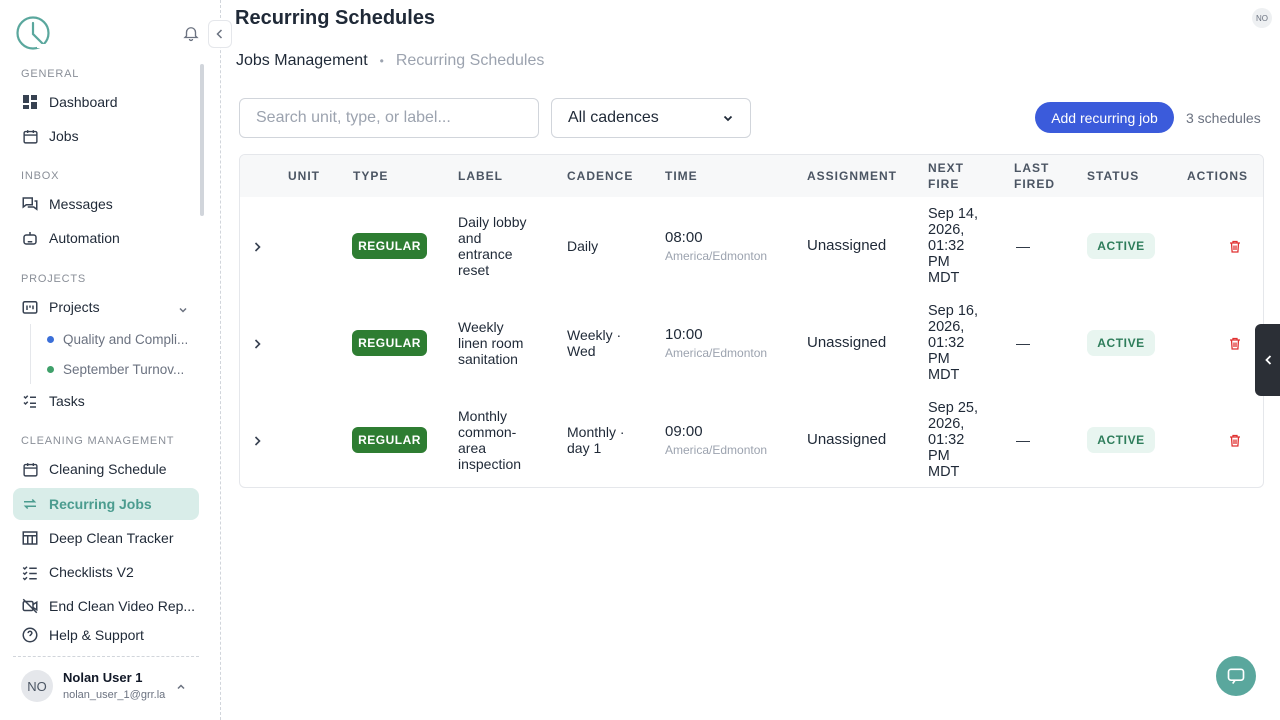  Describe the element at coordinates (946, 176) in the screenshot. I see `col-next-fire: NEXT FIRE` at that location.